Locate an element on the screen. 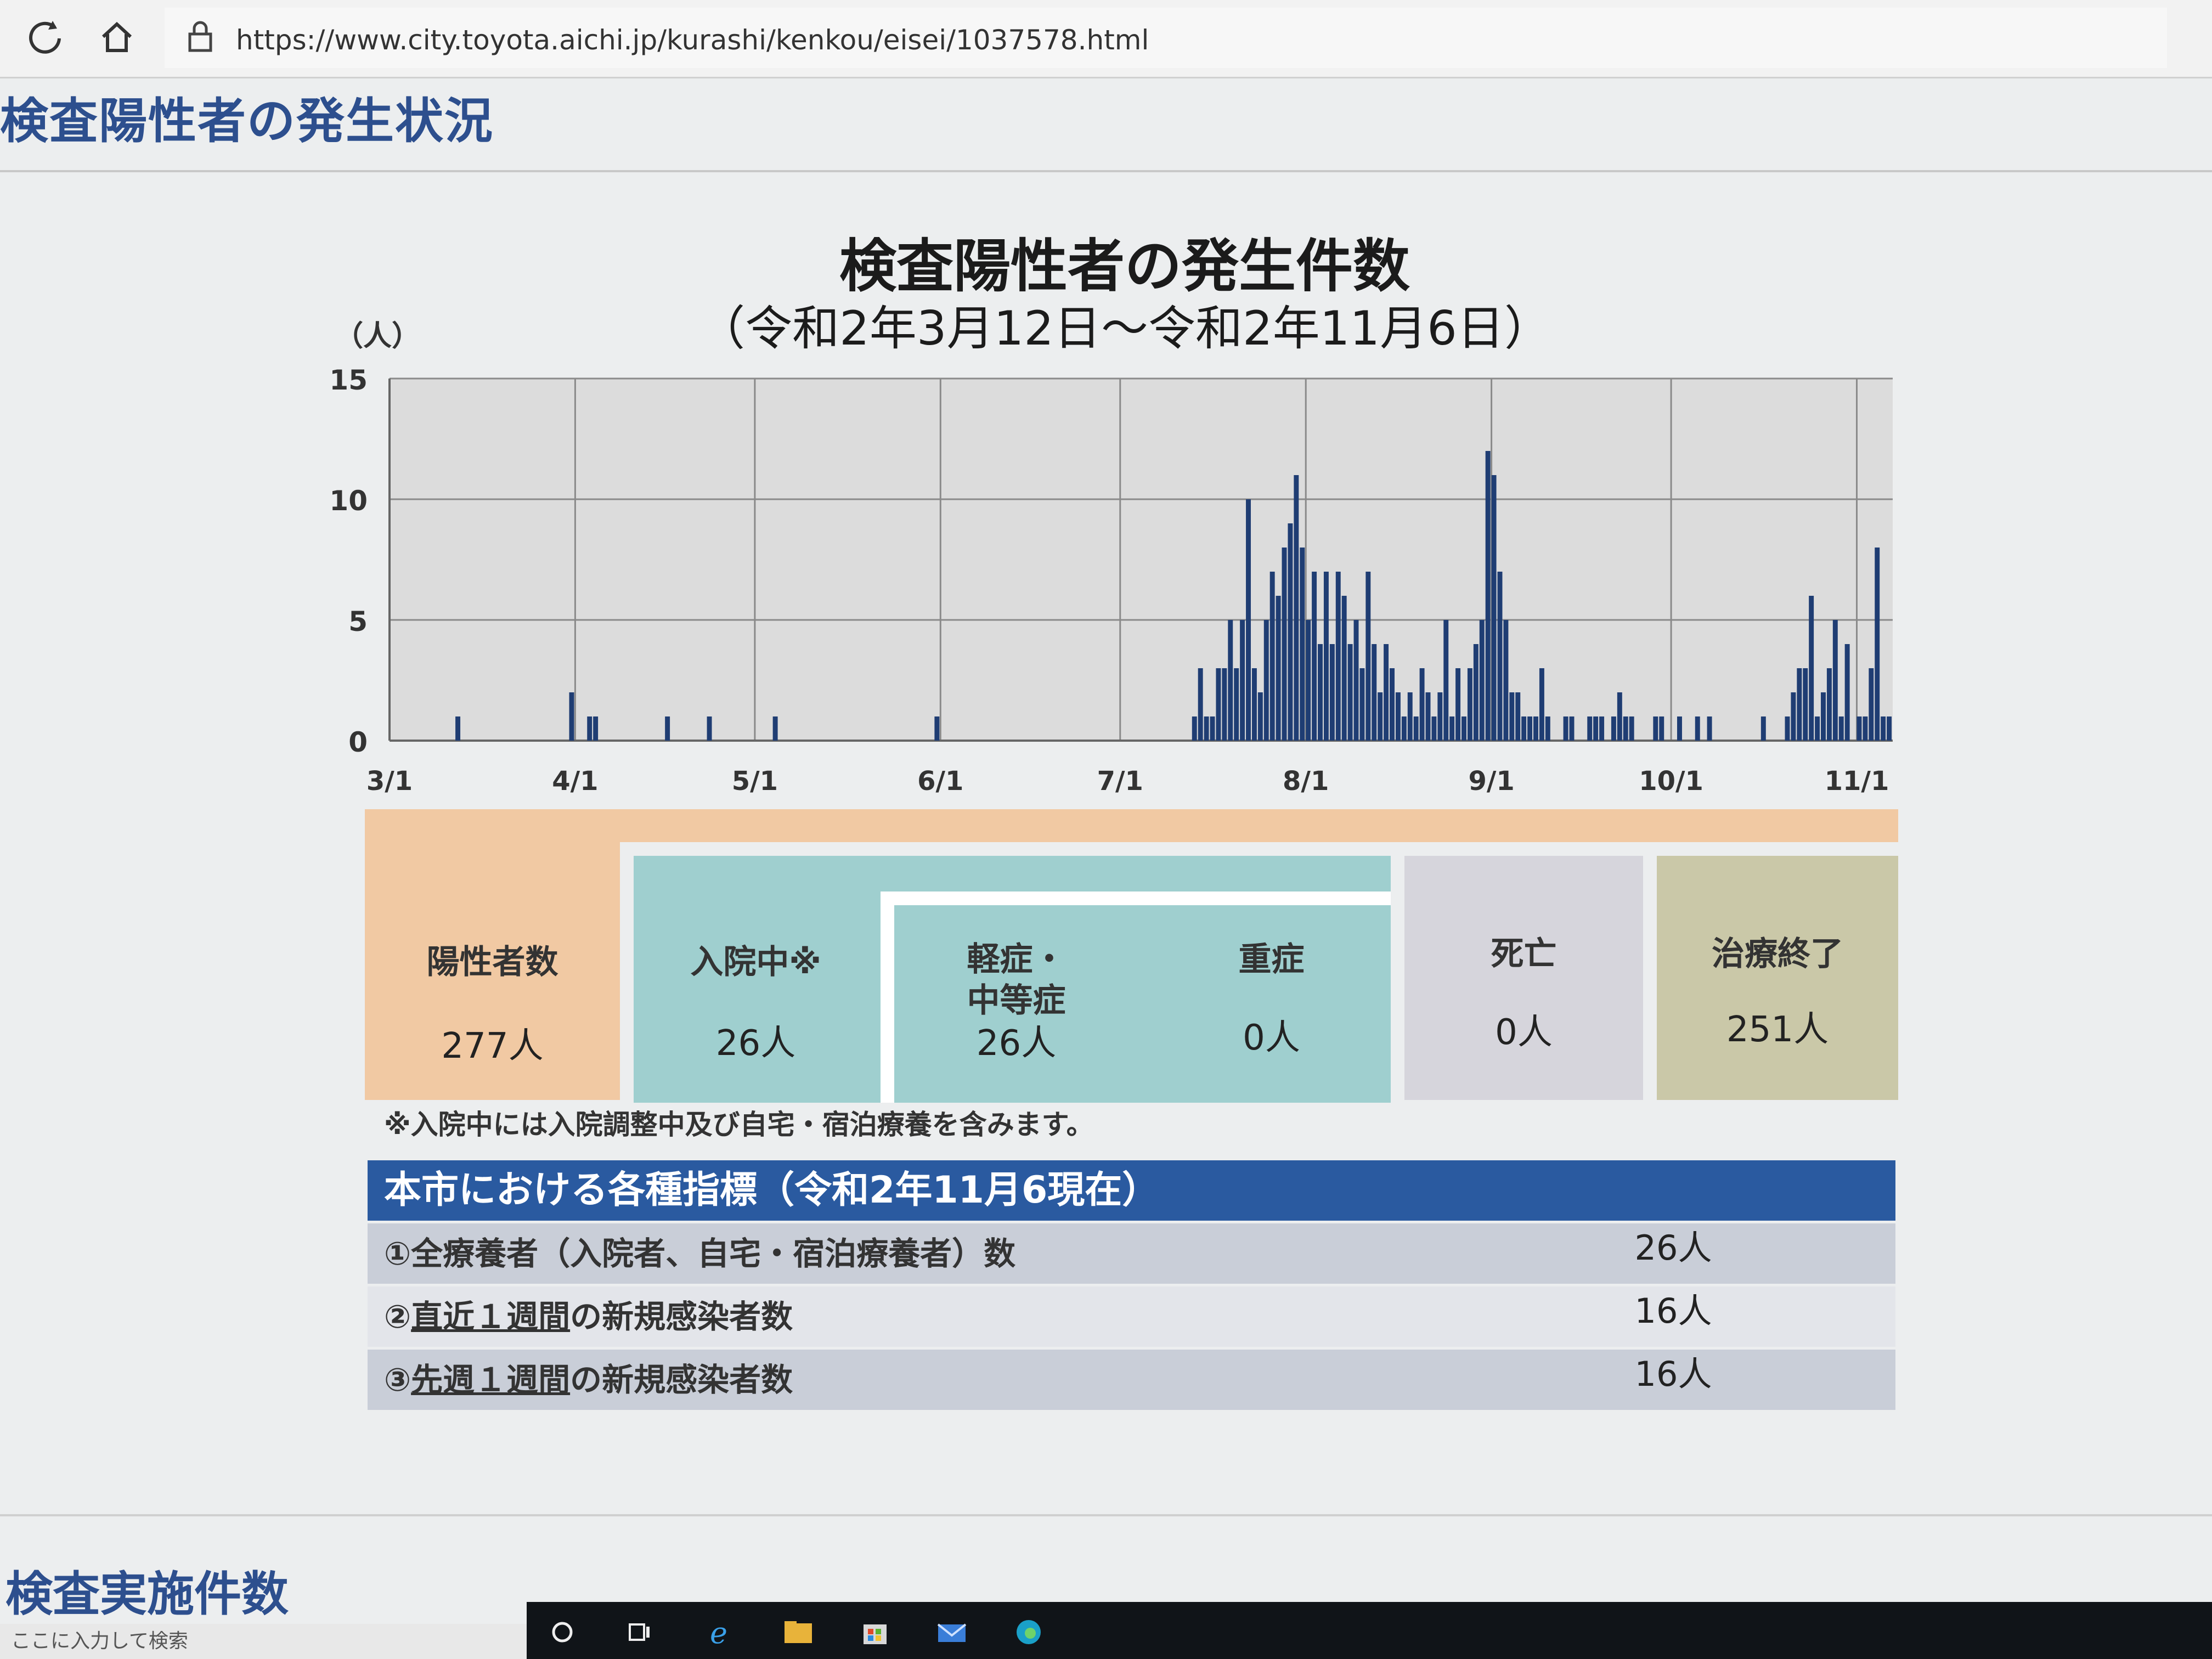 This screenshot has height=1659, width=2212. severe-box: 重症 0人 is located at coordinates (1272, 1002).